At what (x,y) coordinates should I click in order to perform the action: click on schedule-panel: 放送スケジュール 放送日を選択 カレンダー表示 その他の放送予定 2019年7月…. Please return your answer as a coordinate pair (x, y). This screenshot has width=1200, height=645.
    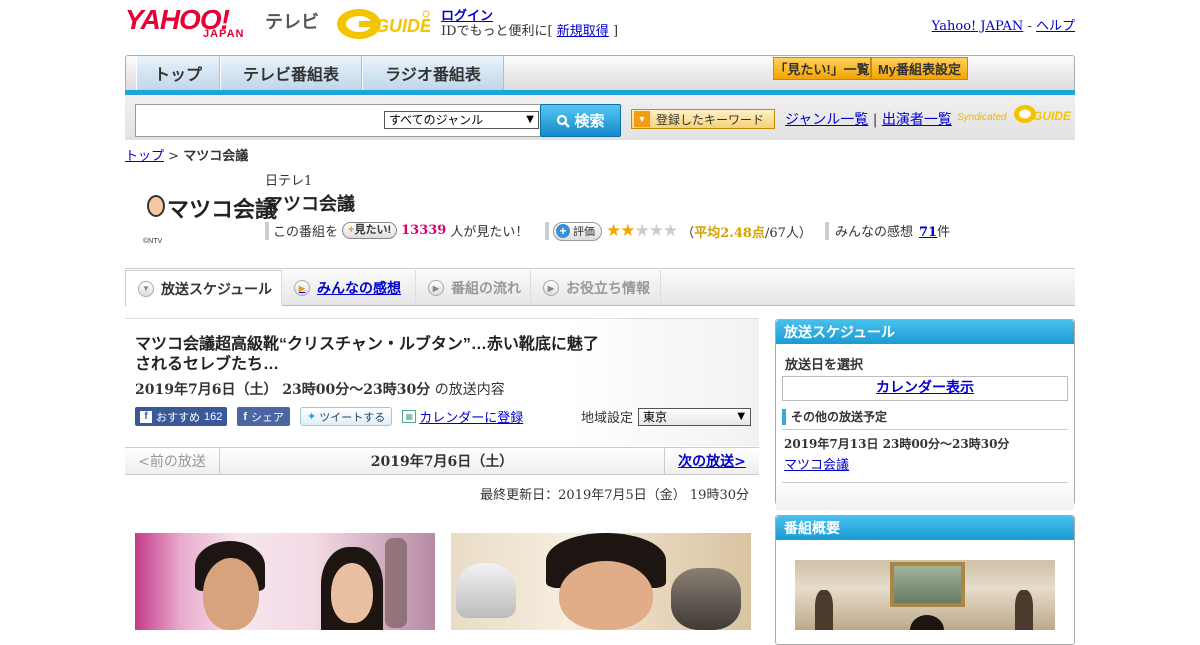
    Looking at the image, I should click on (925, 414).